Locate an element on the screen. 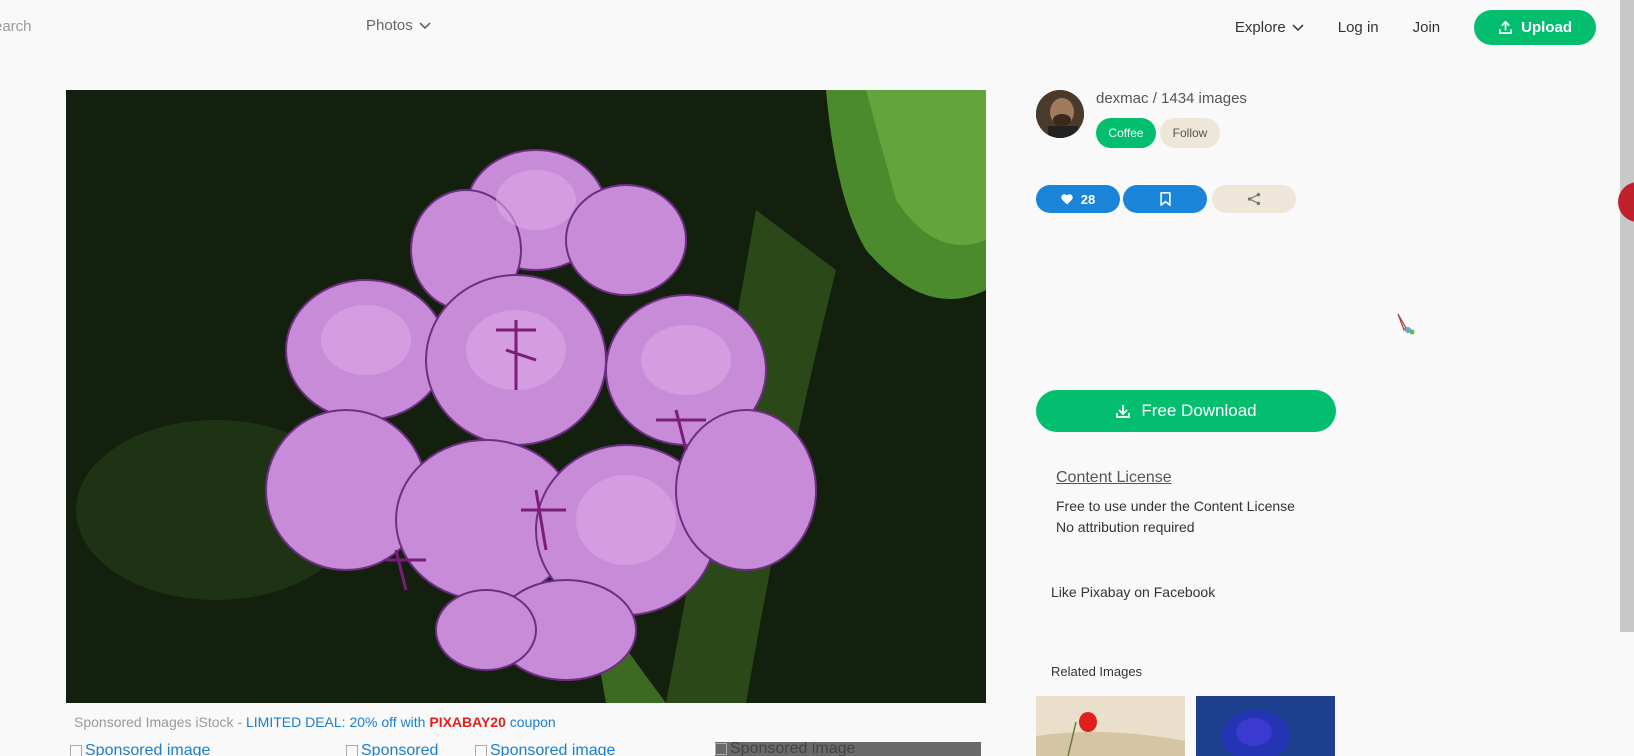  media-type-dropdown: Photos is located at coordinates (398, 25).